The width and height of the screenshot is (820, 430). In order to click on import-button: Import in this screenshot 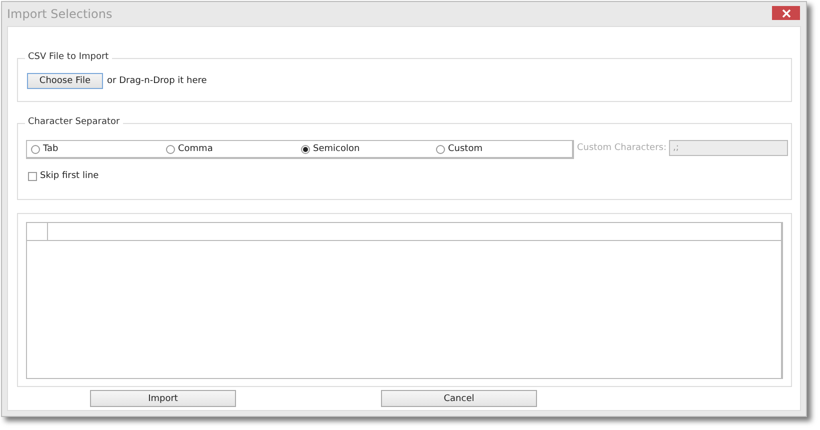, I will do `click(163, 398)`.